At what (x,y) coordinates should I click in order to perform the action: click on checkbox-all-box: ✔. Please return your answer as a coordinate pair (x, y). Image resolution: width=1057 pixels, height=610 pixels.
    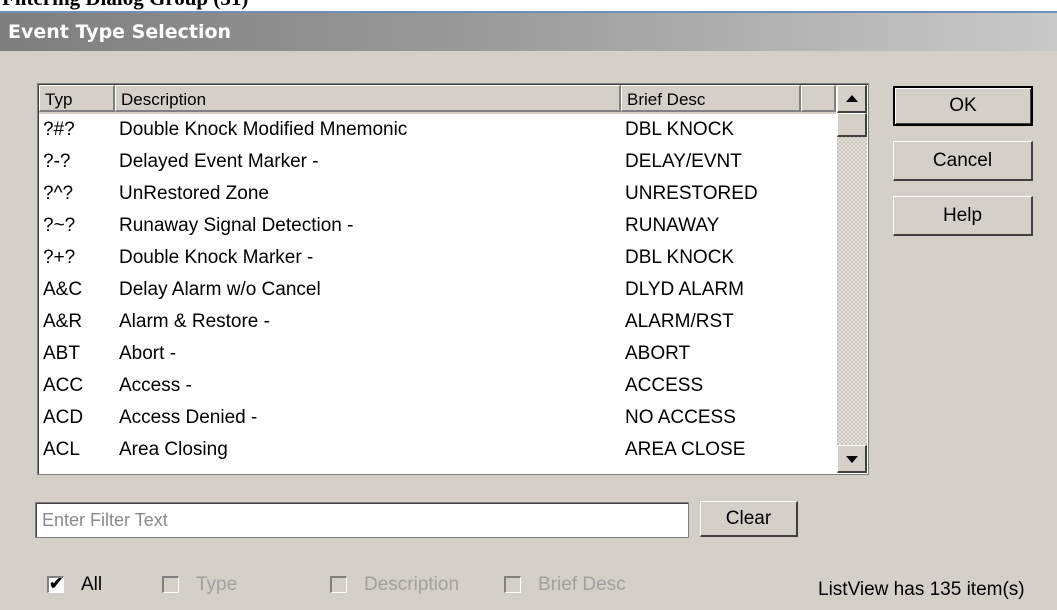
    Looking at the image, I should click on (55, 583).